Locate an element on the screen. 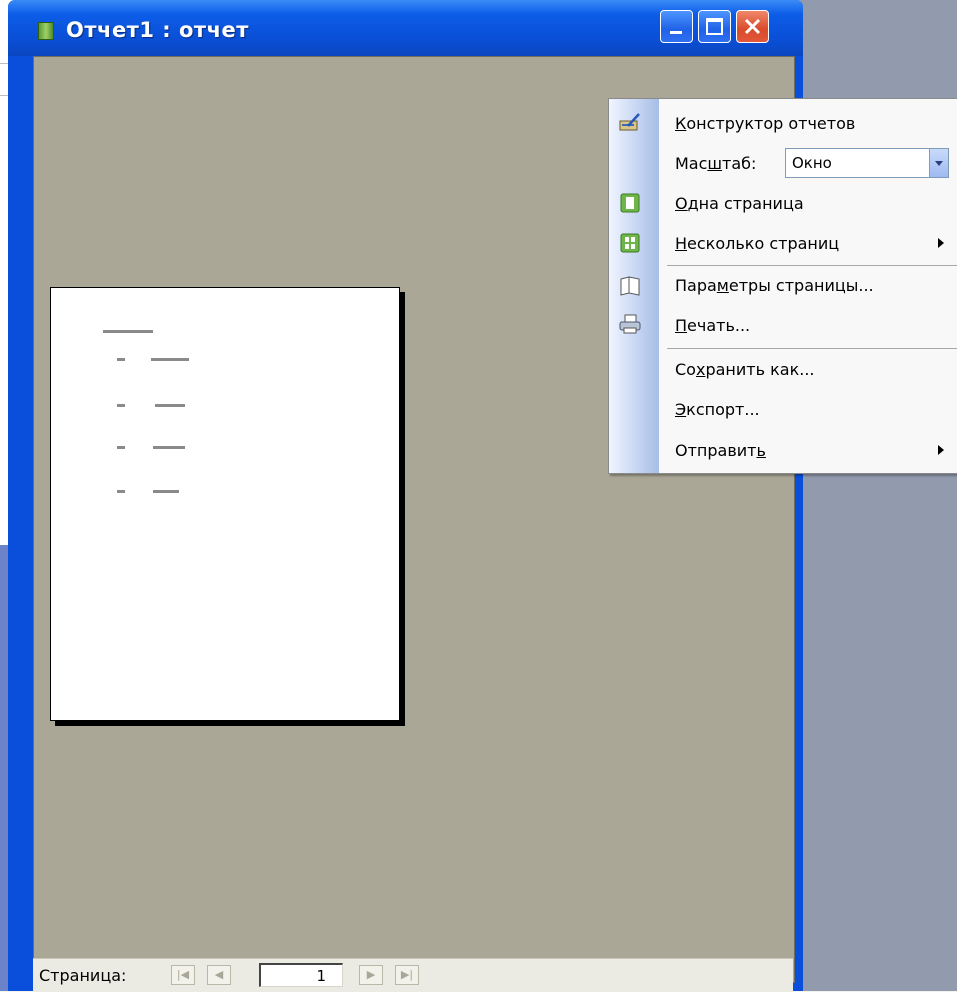 The width and height of the screenshot is (957, 992). chevron-down-icon is located at coordinates (938, 163).